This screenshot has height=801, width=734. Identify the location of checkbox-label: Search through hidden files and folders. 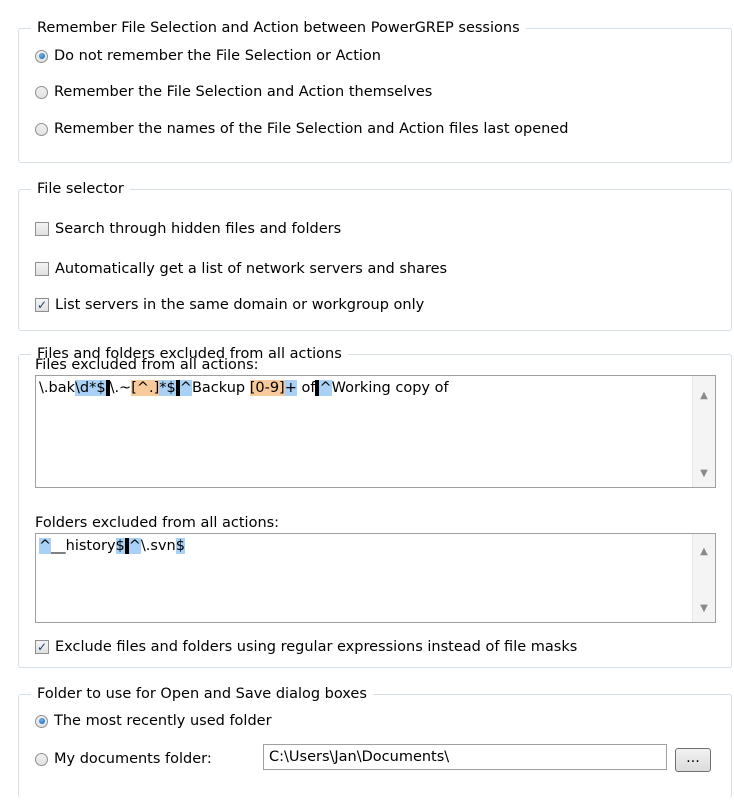
(198, 229).